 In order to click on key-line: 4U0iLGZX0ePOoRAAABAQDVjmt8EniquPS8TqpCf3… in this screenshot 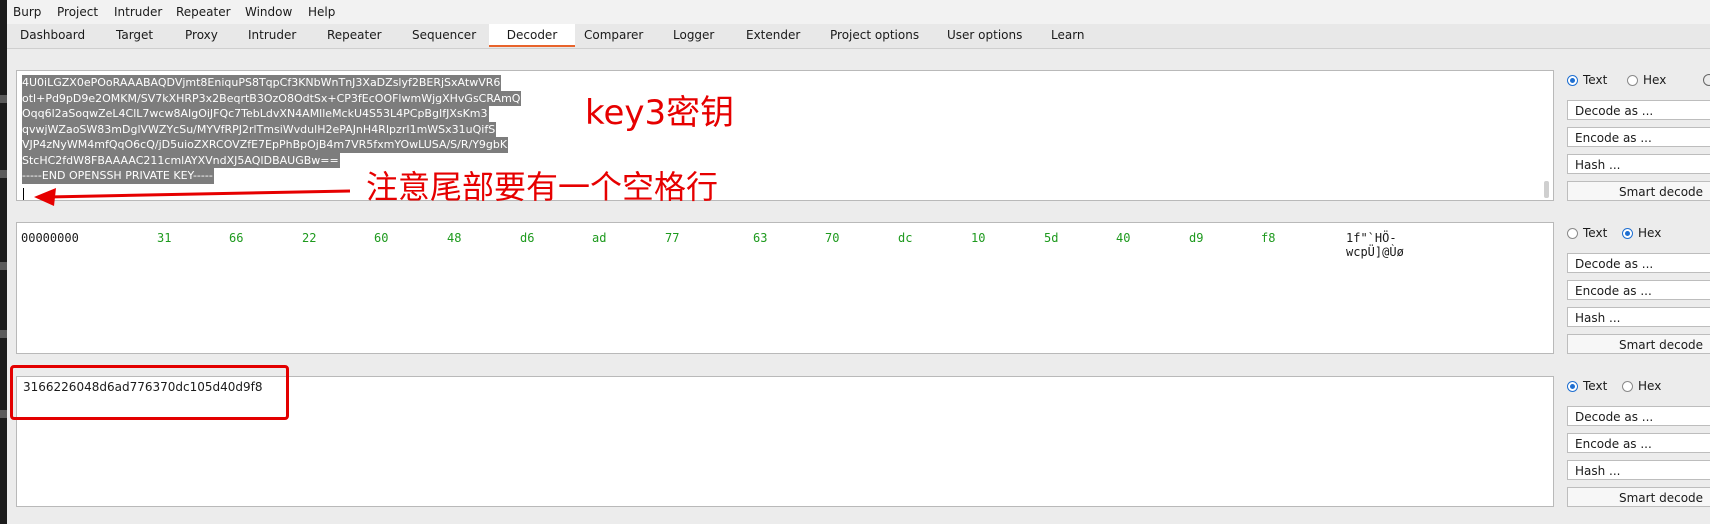, I will do `click(261, 83)`.